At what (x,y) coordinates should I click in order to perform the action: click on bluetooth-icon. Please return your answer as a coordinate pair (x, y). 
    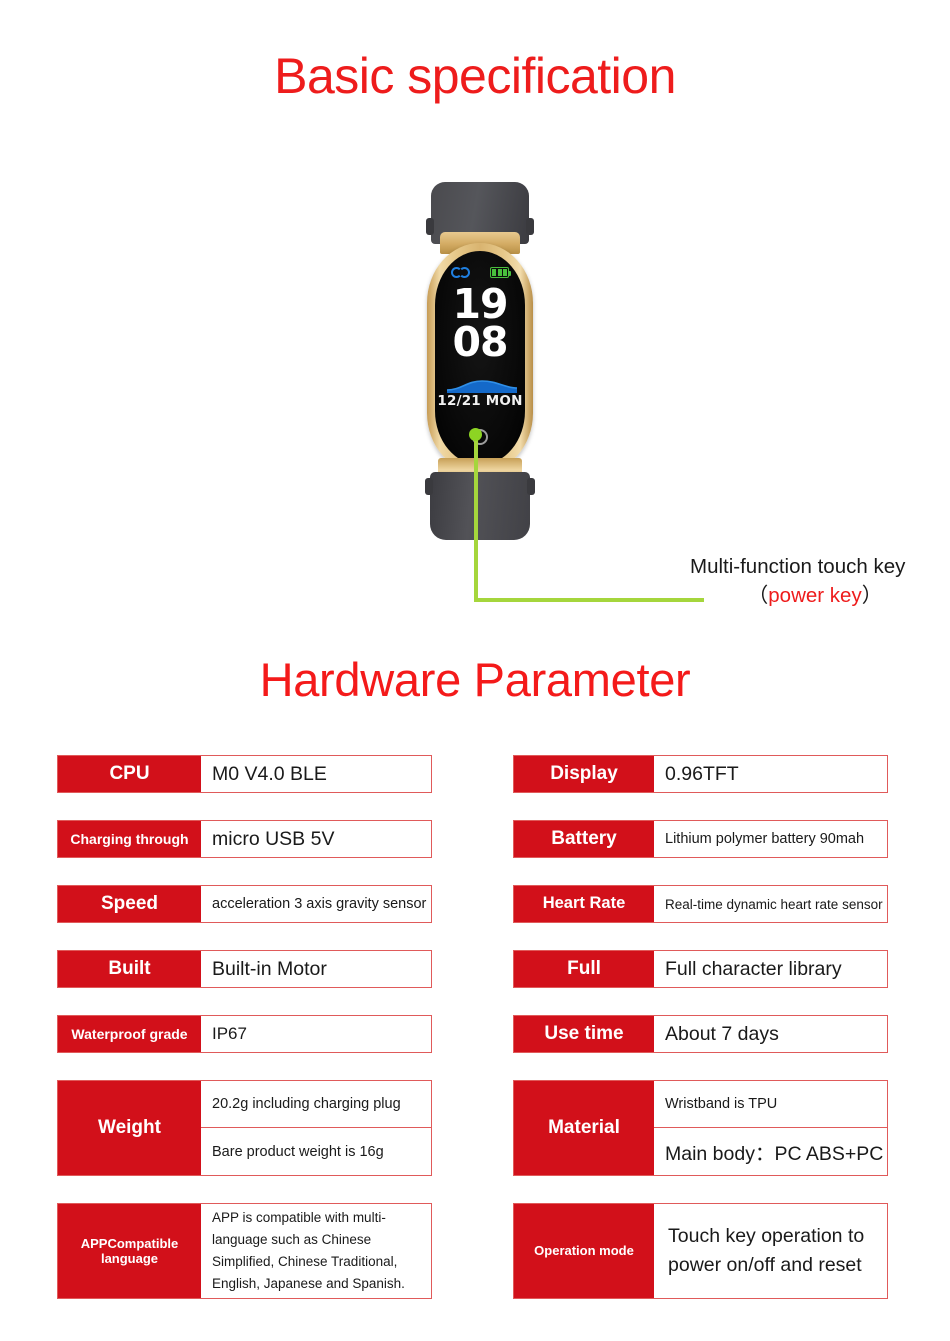
    Looking at the image, I should click on (460, 272).